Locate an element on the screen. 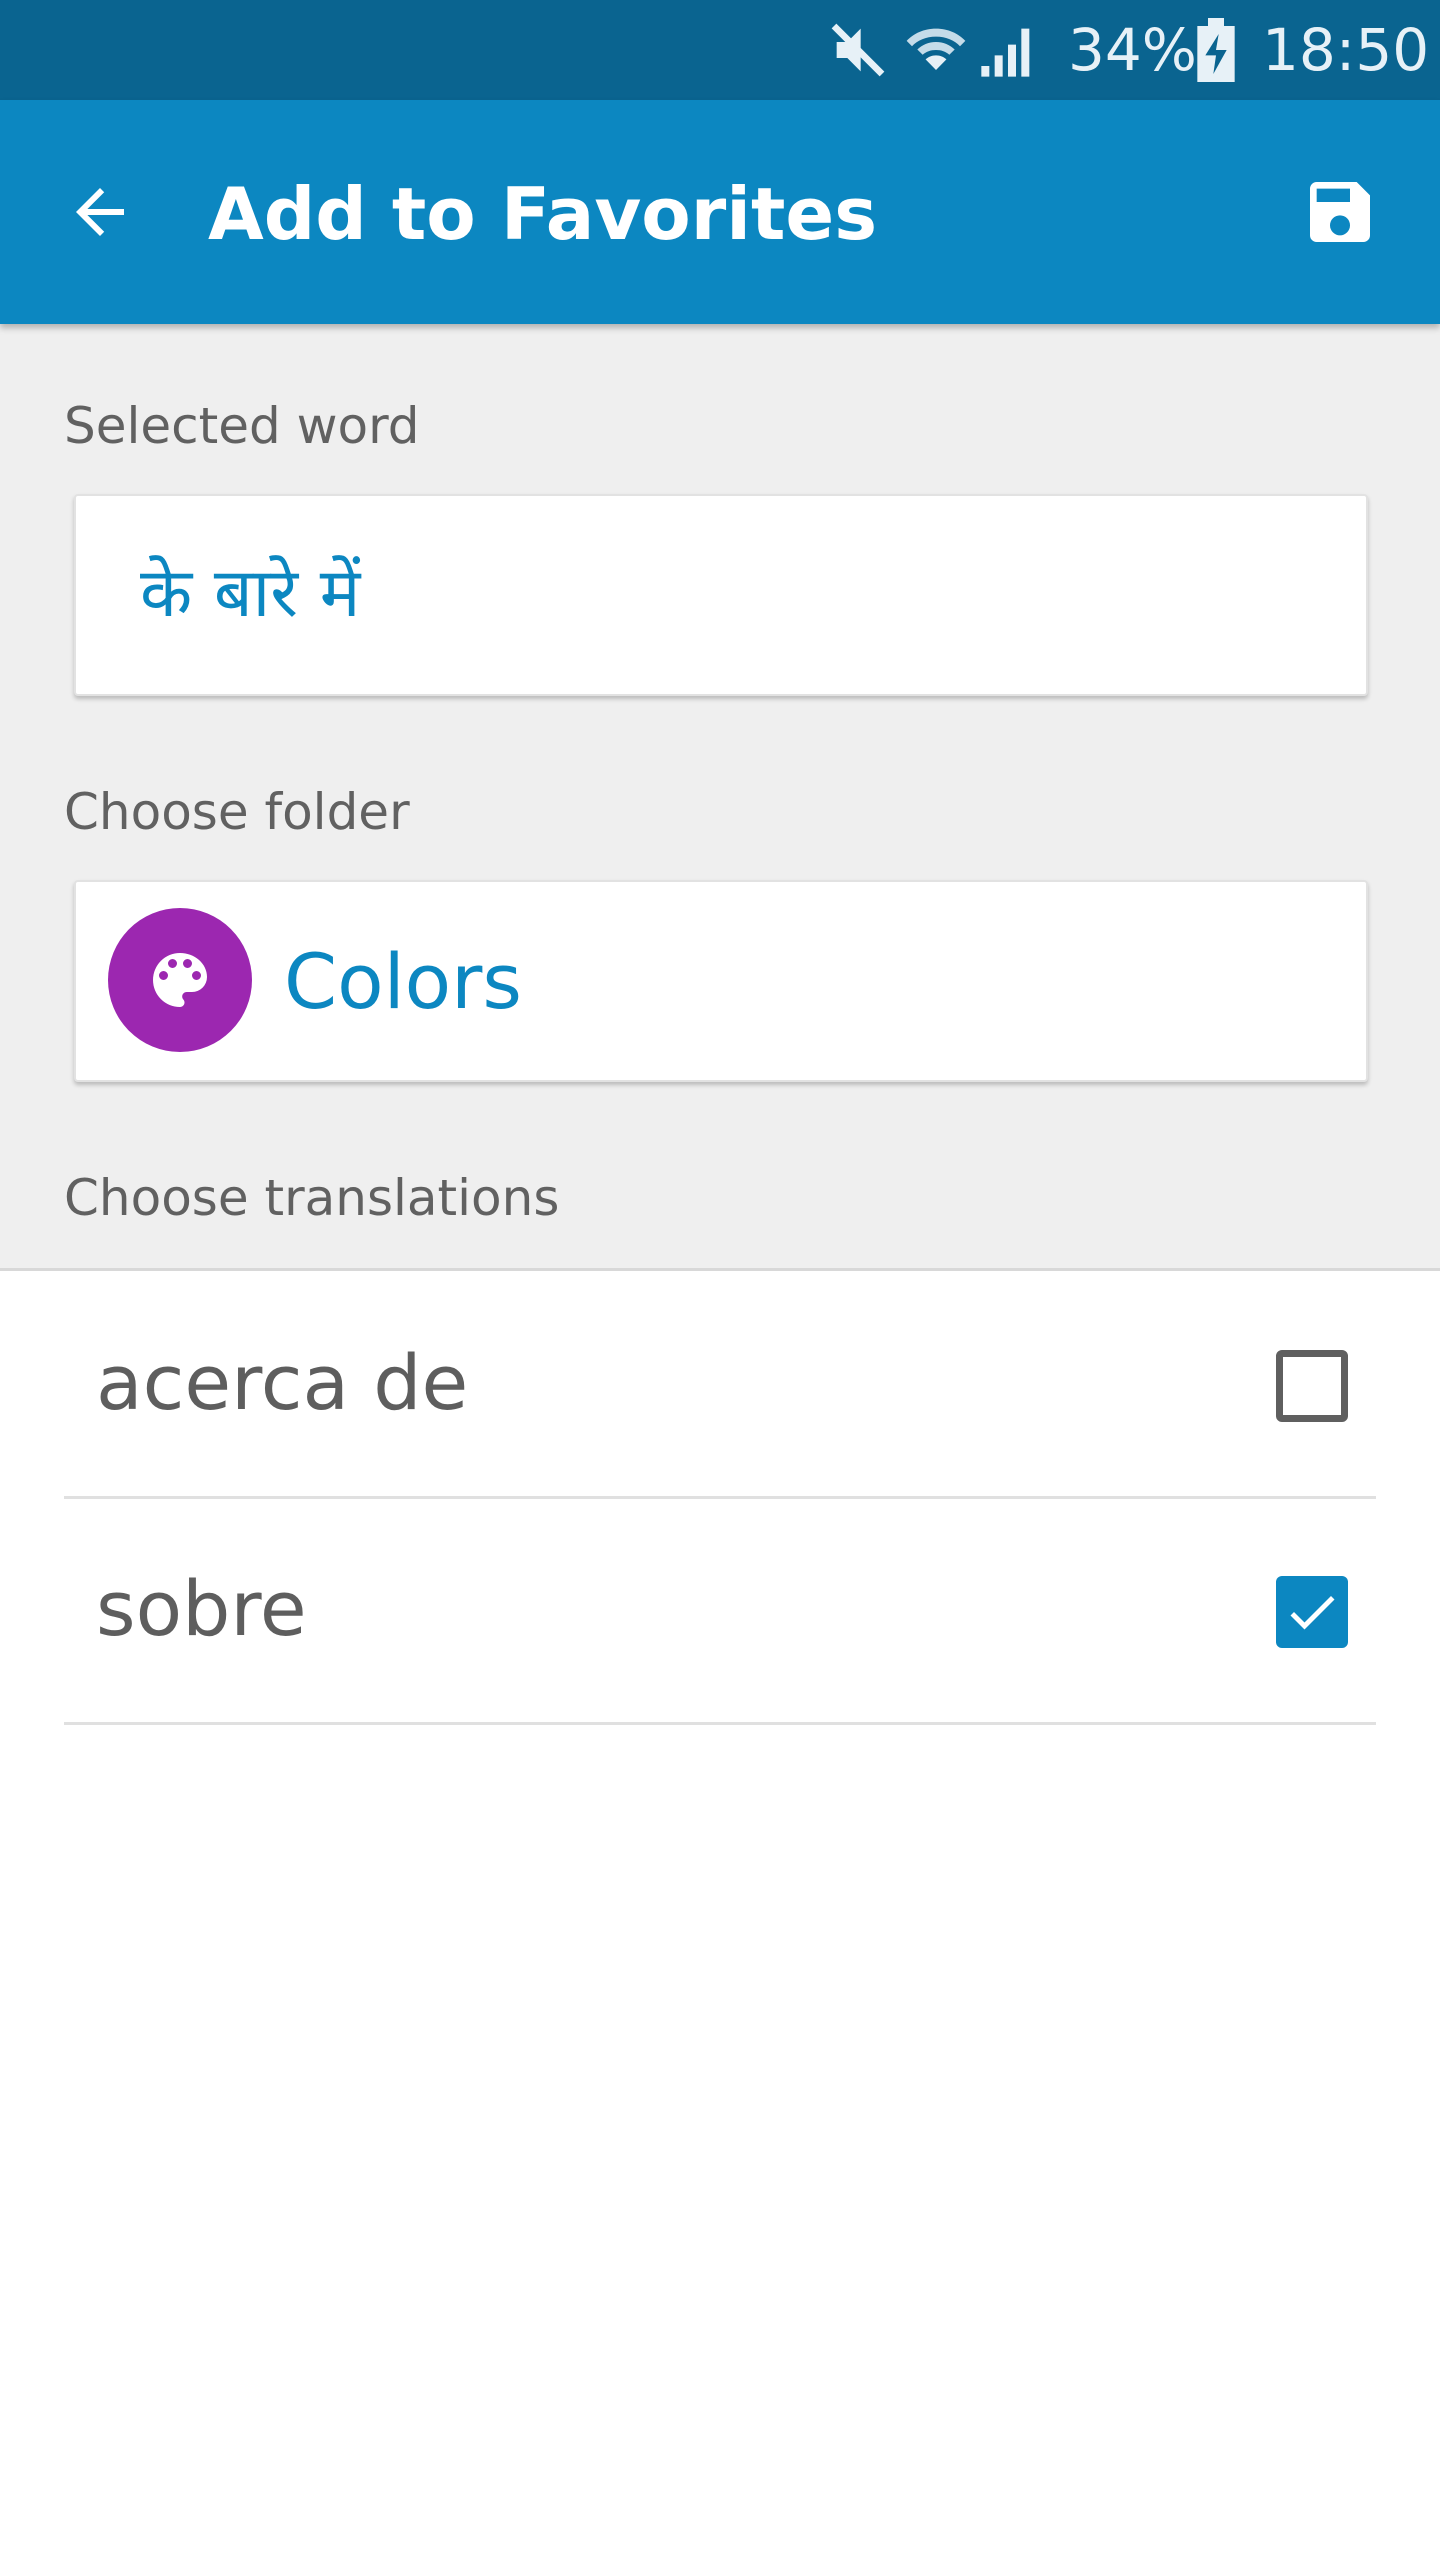 The image size is (1440, 2560). palette-icon is located at coordinates (180, 980).